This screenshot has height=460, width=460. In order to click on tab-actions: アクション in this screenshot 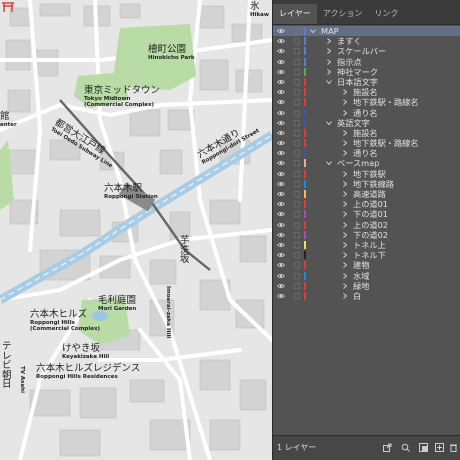, I will do `click(343, 14)`.